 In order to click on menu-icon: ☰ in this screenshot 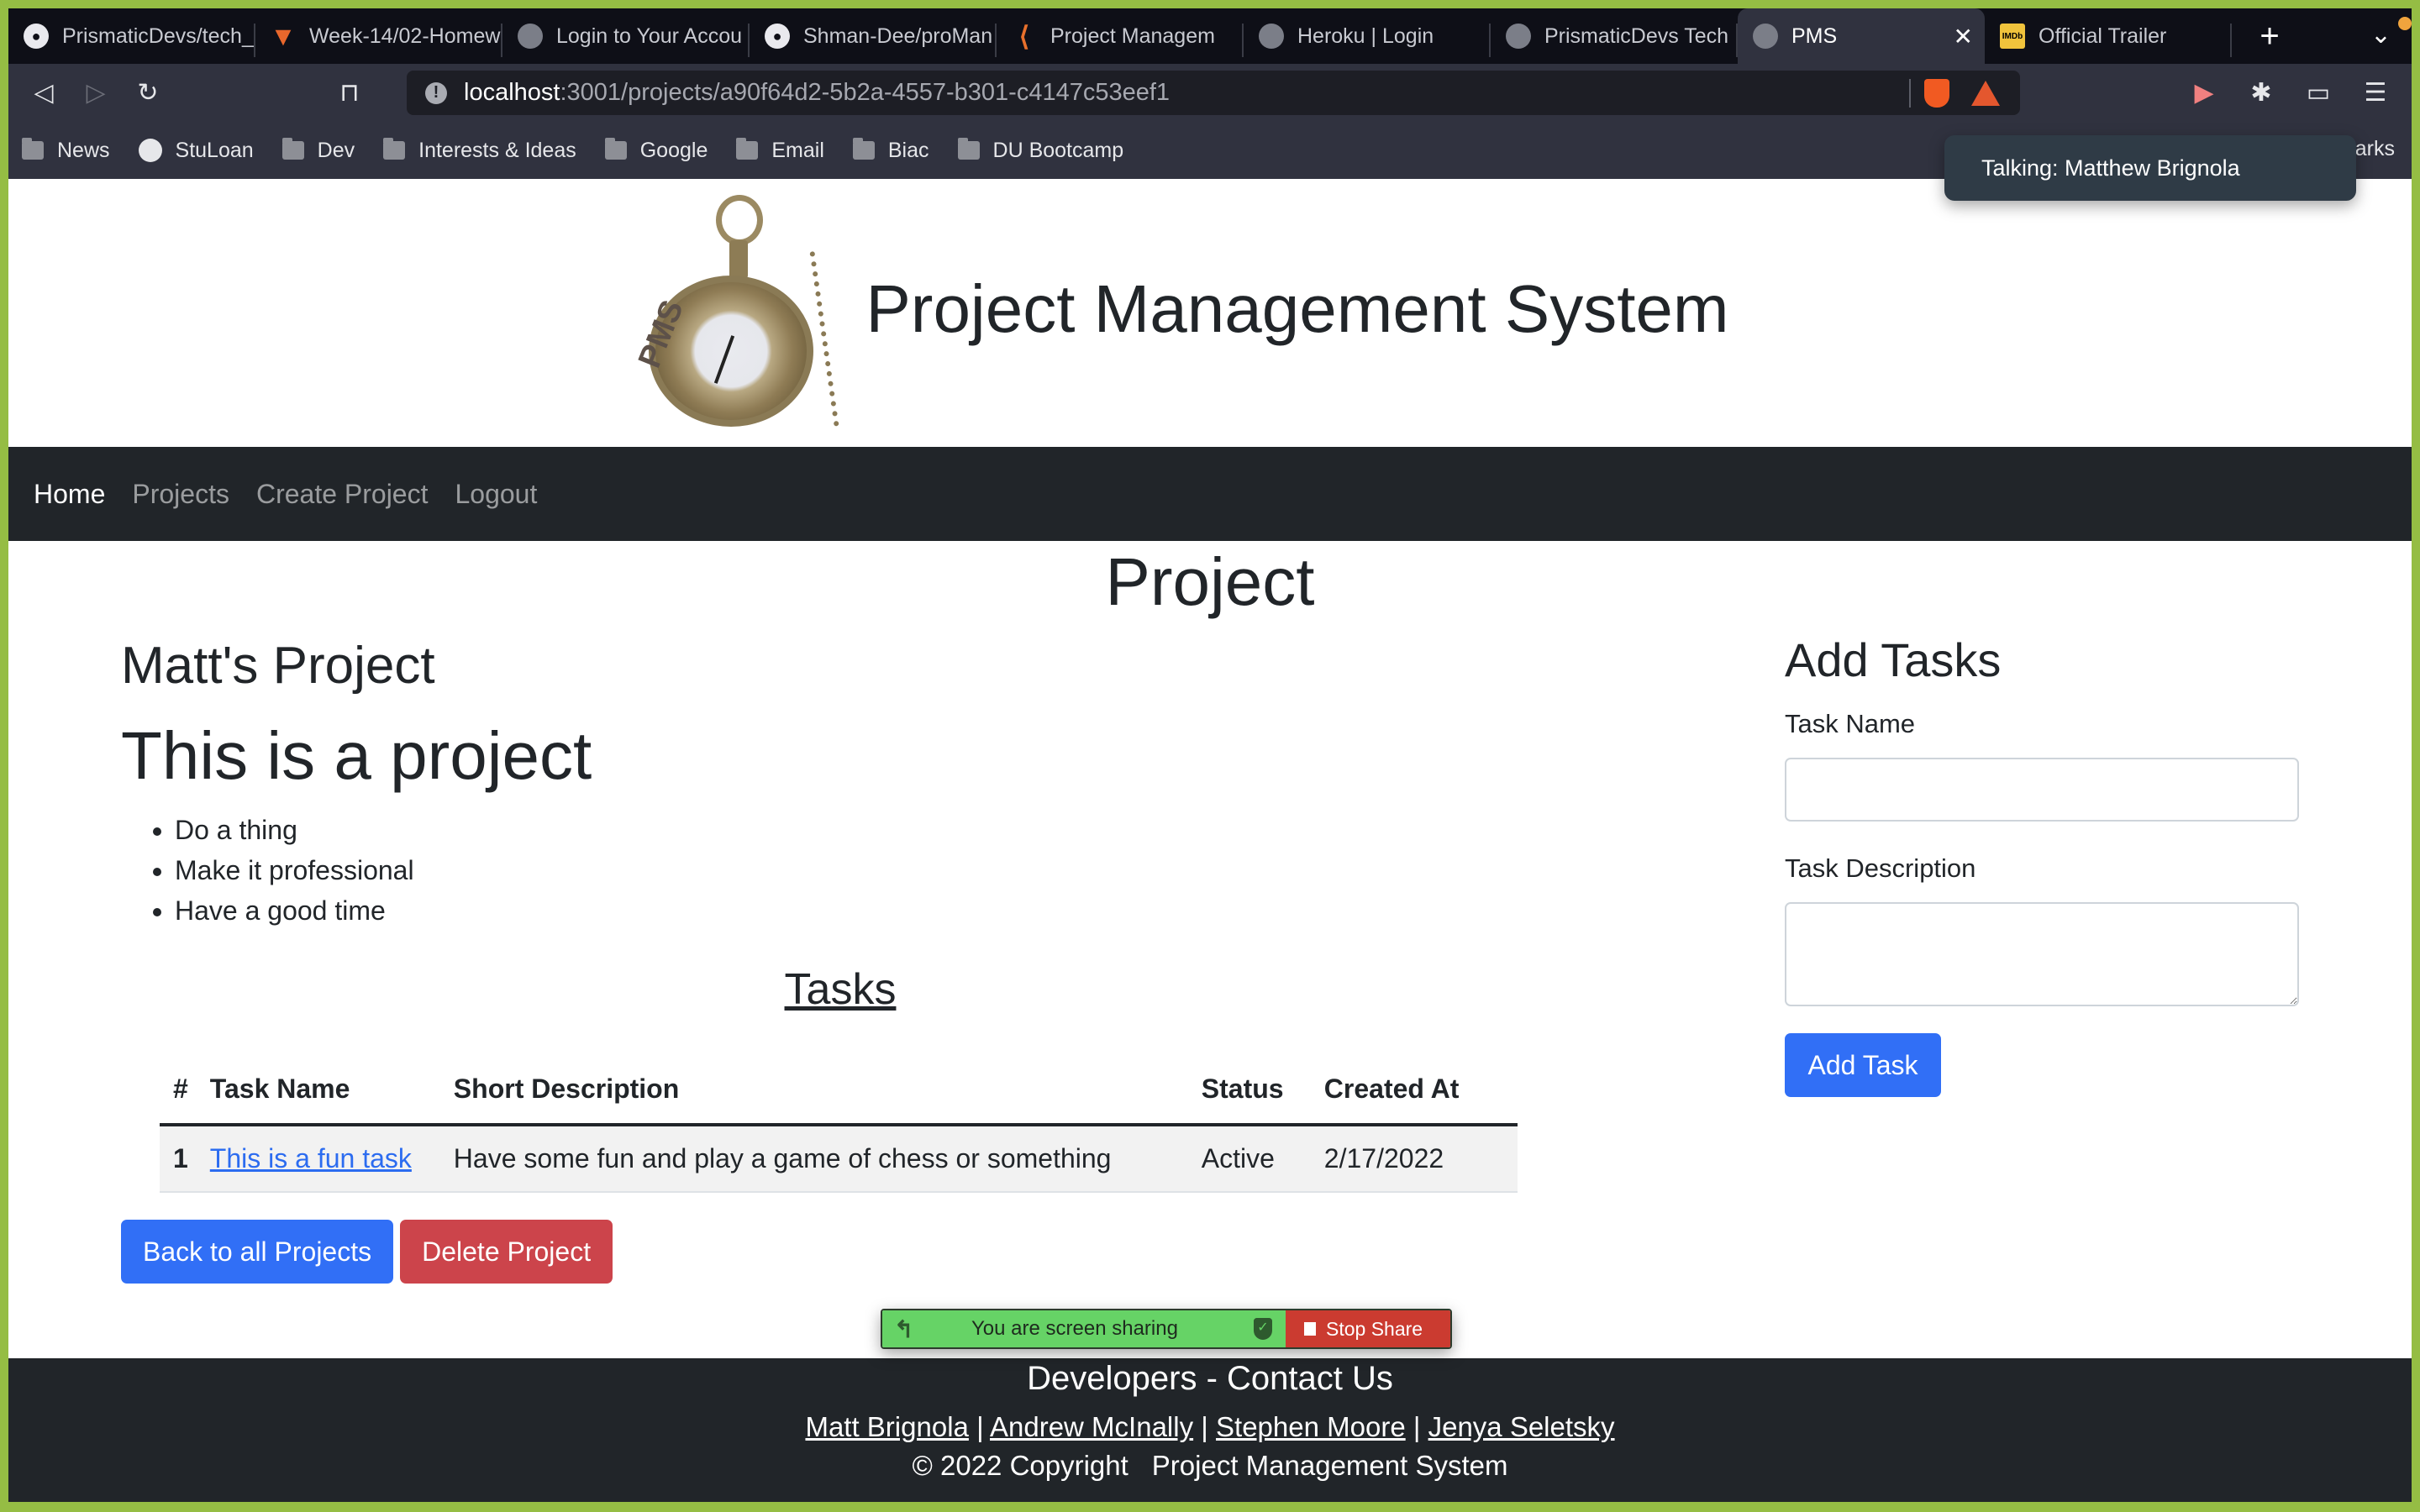, I will do `click(2375, 93)`.